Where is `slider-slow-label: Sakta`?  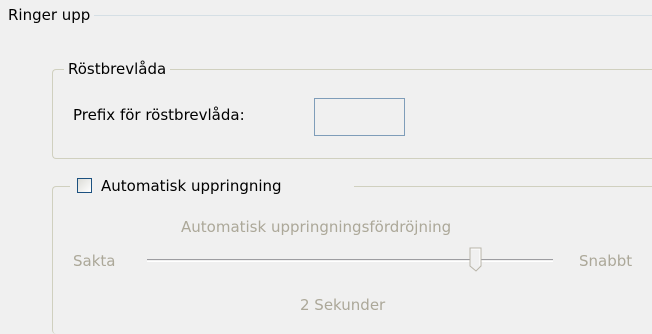 slider-slow-label: Sakta is located at coordinates (94, 261).